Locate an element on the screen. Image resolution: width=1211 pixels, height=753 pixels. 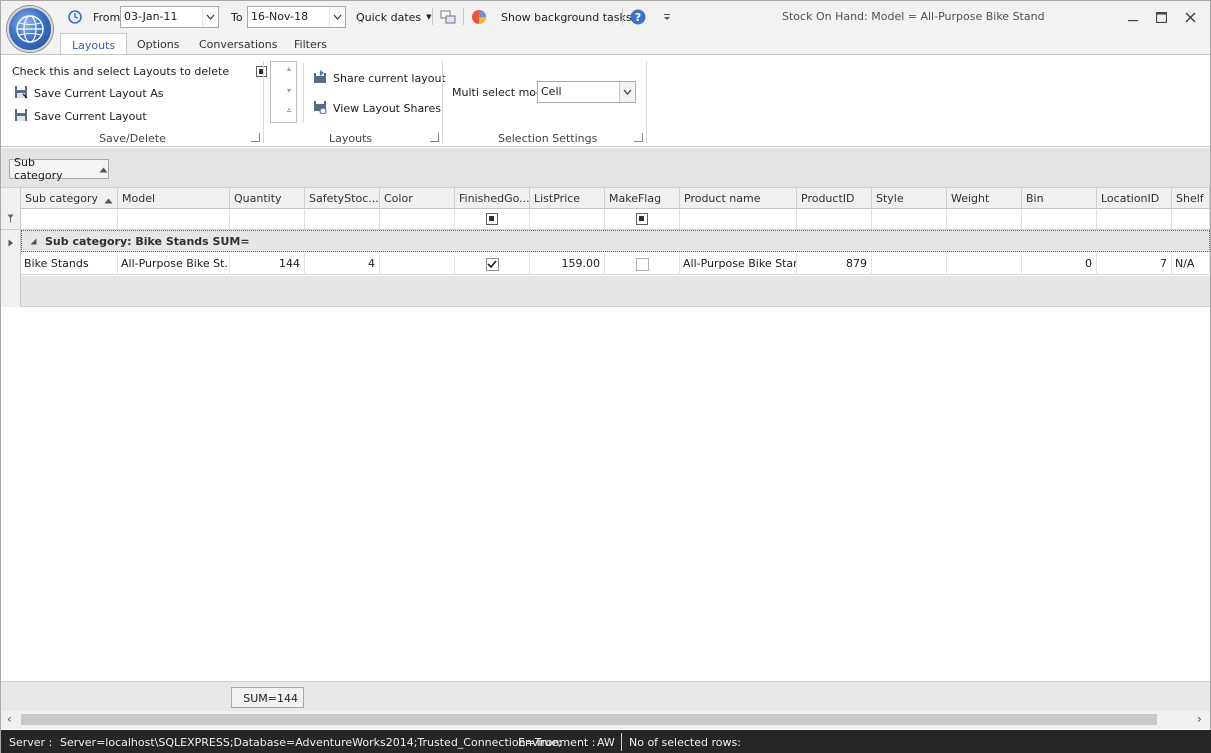
tab-options: Options is located at coordinates (158, 44).